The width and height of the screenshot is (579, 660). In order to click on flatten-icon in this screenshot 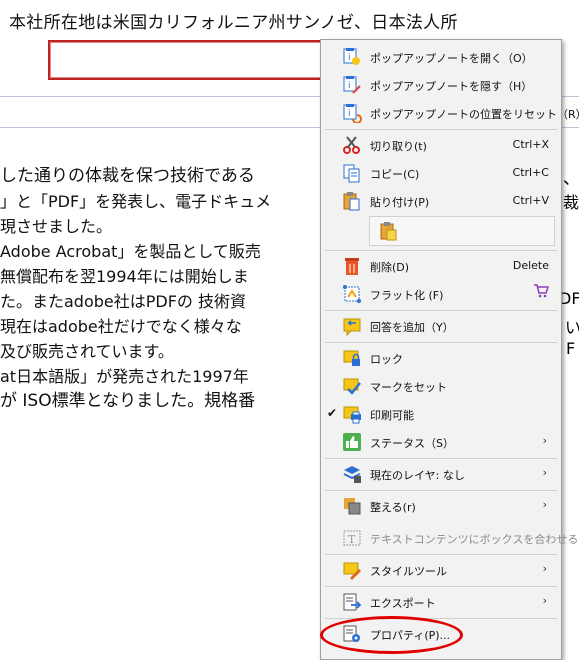, I will do `click(352, 294)`.